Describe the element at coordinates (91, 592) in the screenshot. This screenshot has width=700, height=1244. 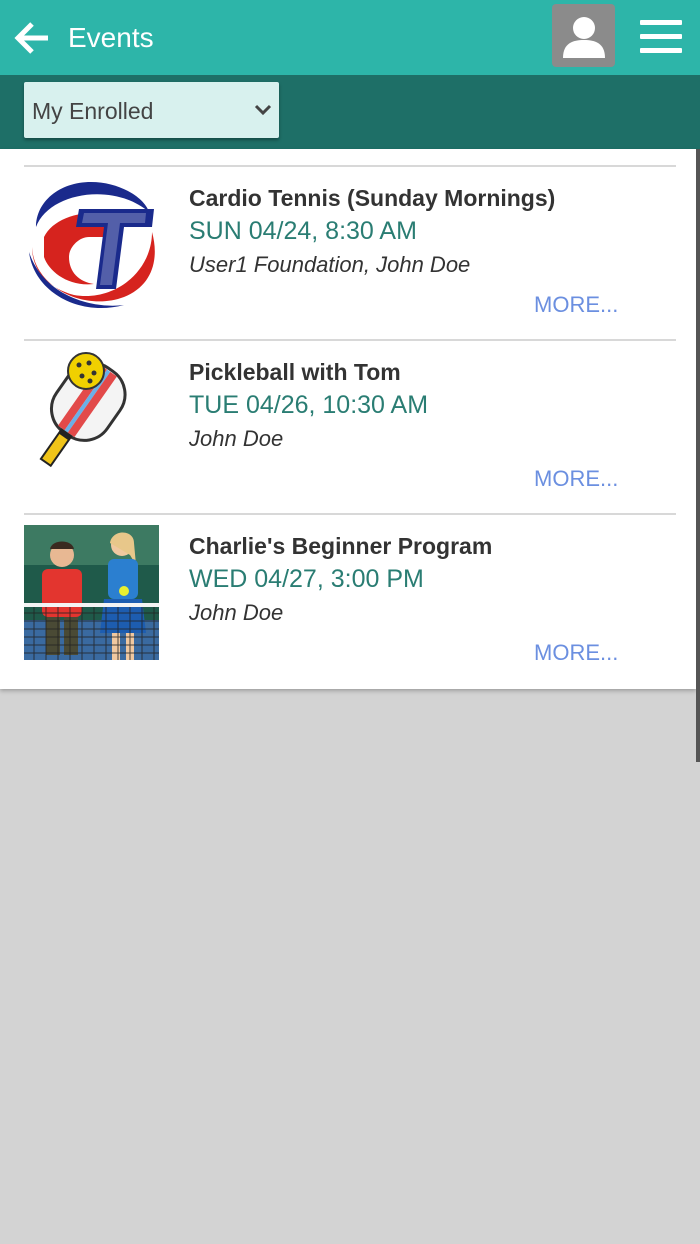
I see `kids-tennis-photo` at that location.